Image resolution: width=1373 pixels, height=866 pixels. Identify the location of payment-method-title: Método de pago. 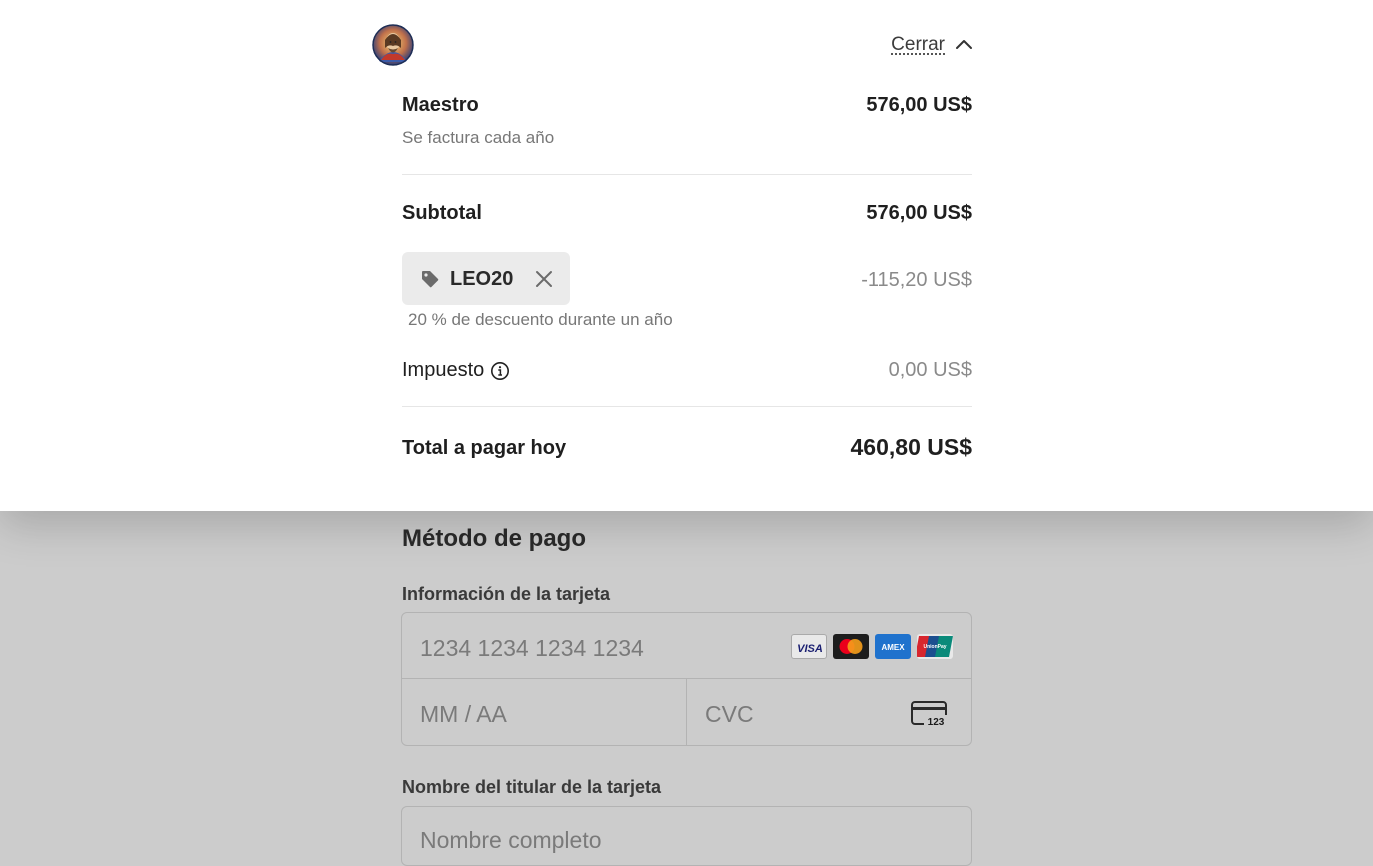
(494, 538).